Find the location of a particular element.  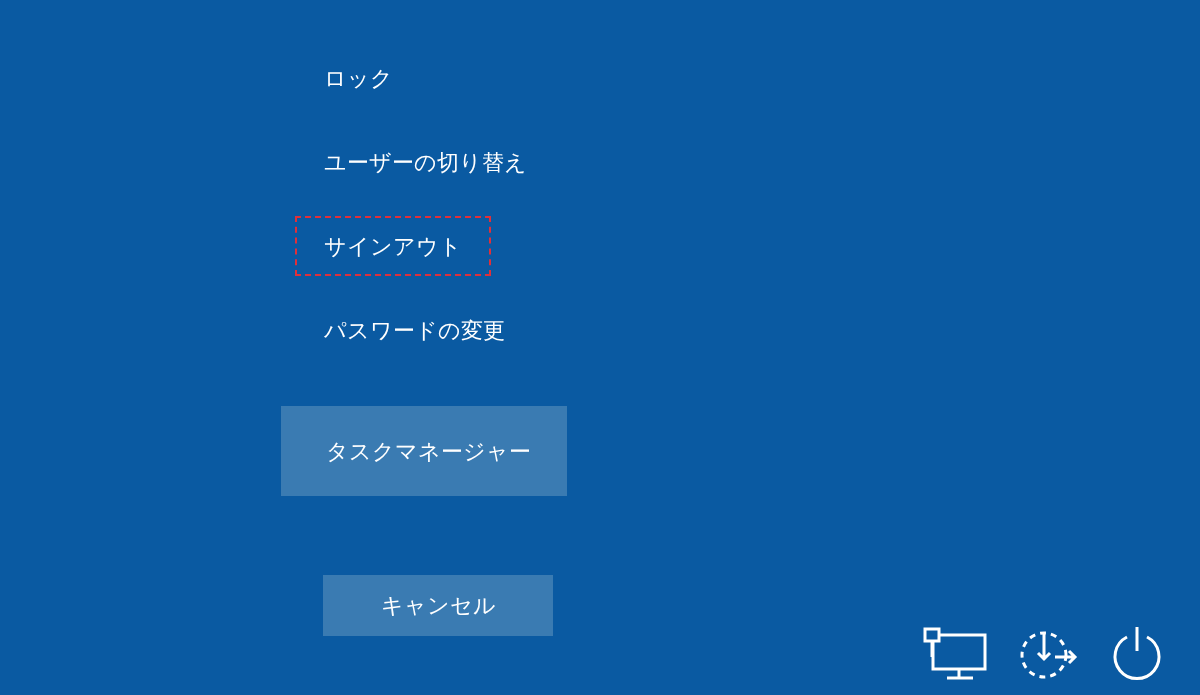

network-icon is located at coordinates (955, 654).